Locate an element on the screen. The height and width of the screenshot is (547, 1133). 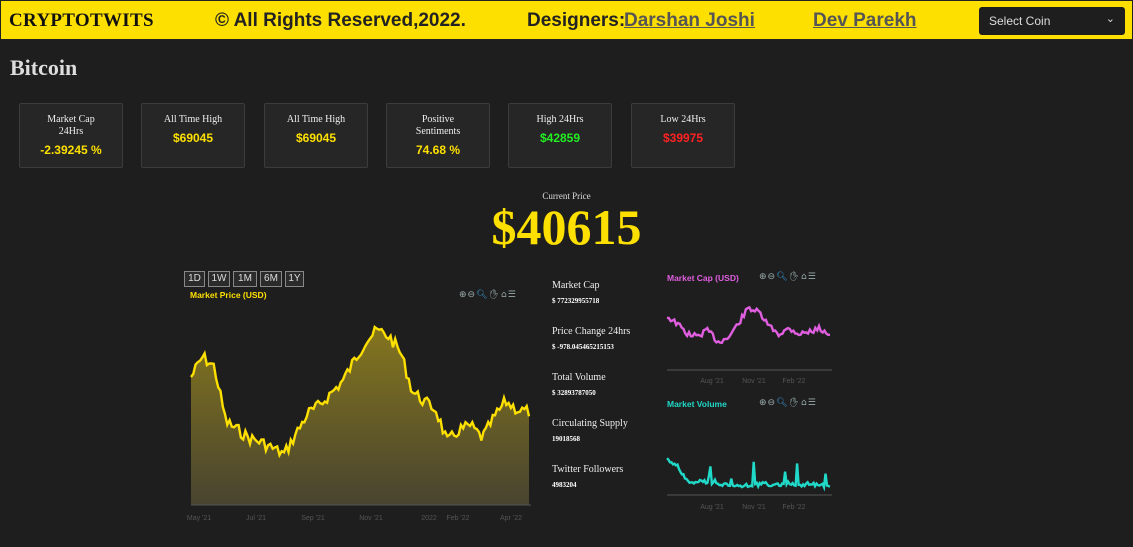
stat-twitter-followers-label: Twitter Followers is located at coordinates (588, 469).